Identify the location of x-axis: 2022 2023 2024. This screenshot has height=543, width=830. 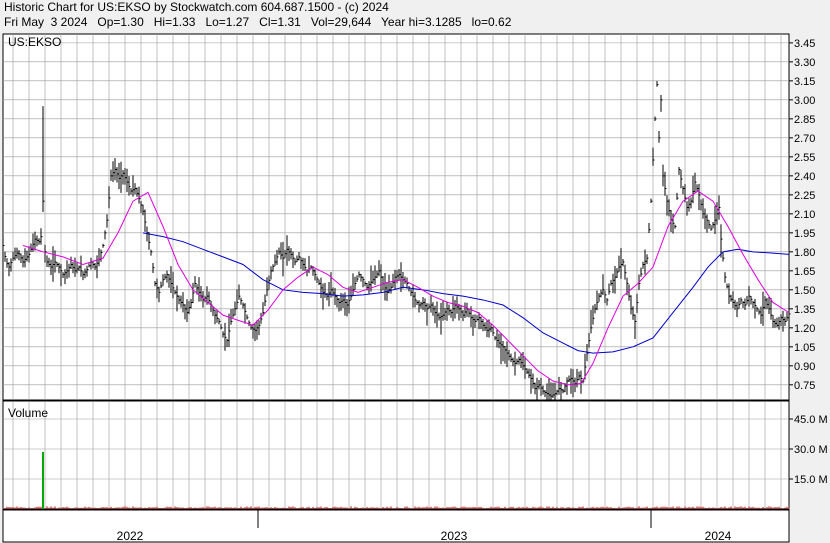
(396, 526).